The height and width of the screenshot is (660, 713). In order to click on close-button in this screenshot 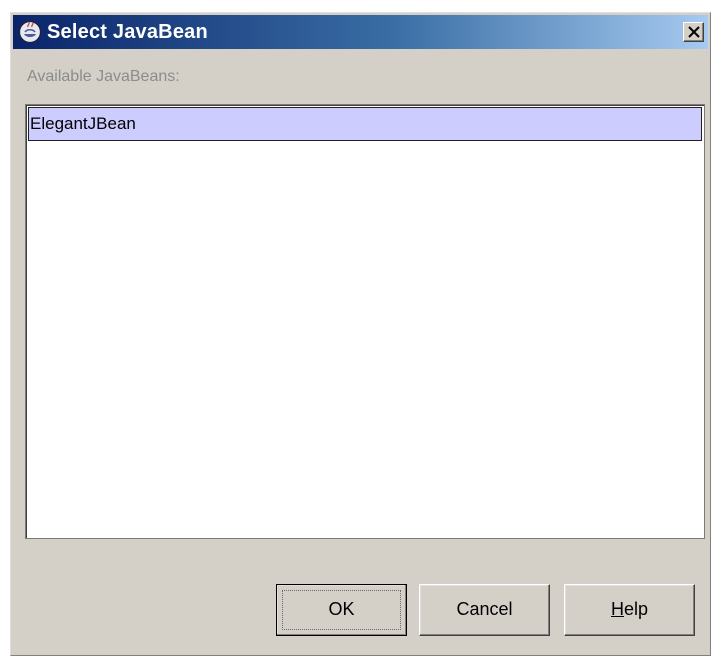, I will do `click(693, 32)`.